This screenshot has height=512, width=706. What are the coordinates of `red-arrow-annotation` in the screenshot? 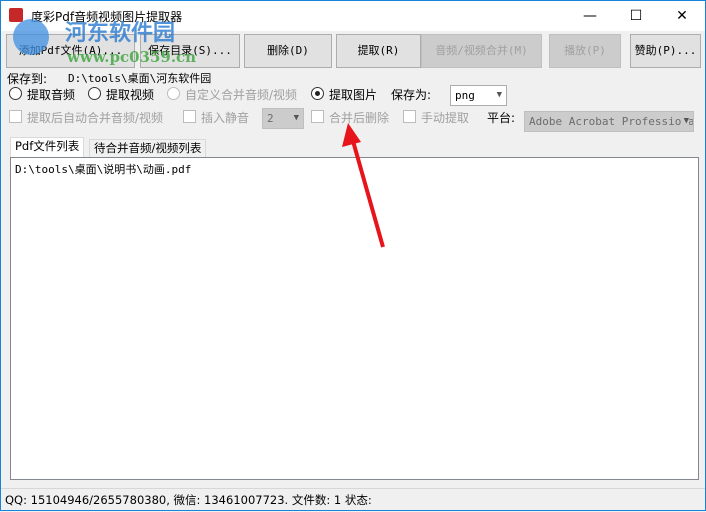 It's located at (363, 185).